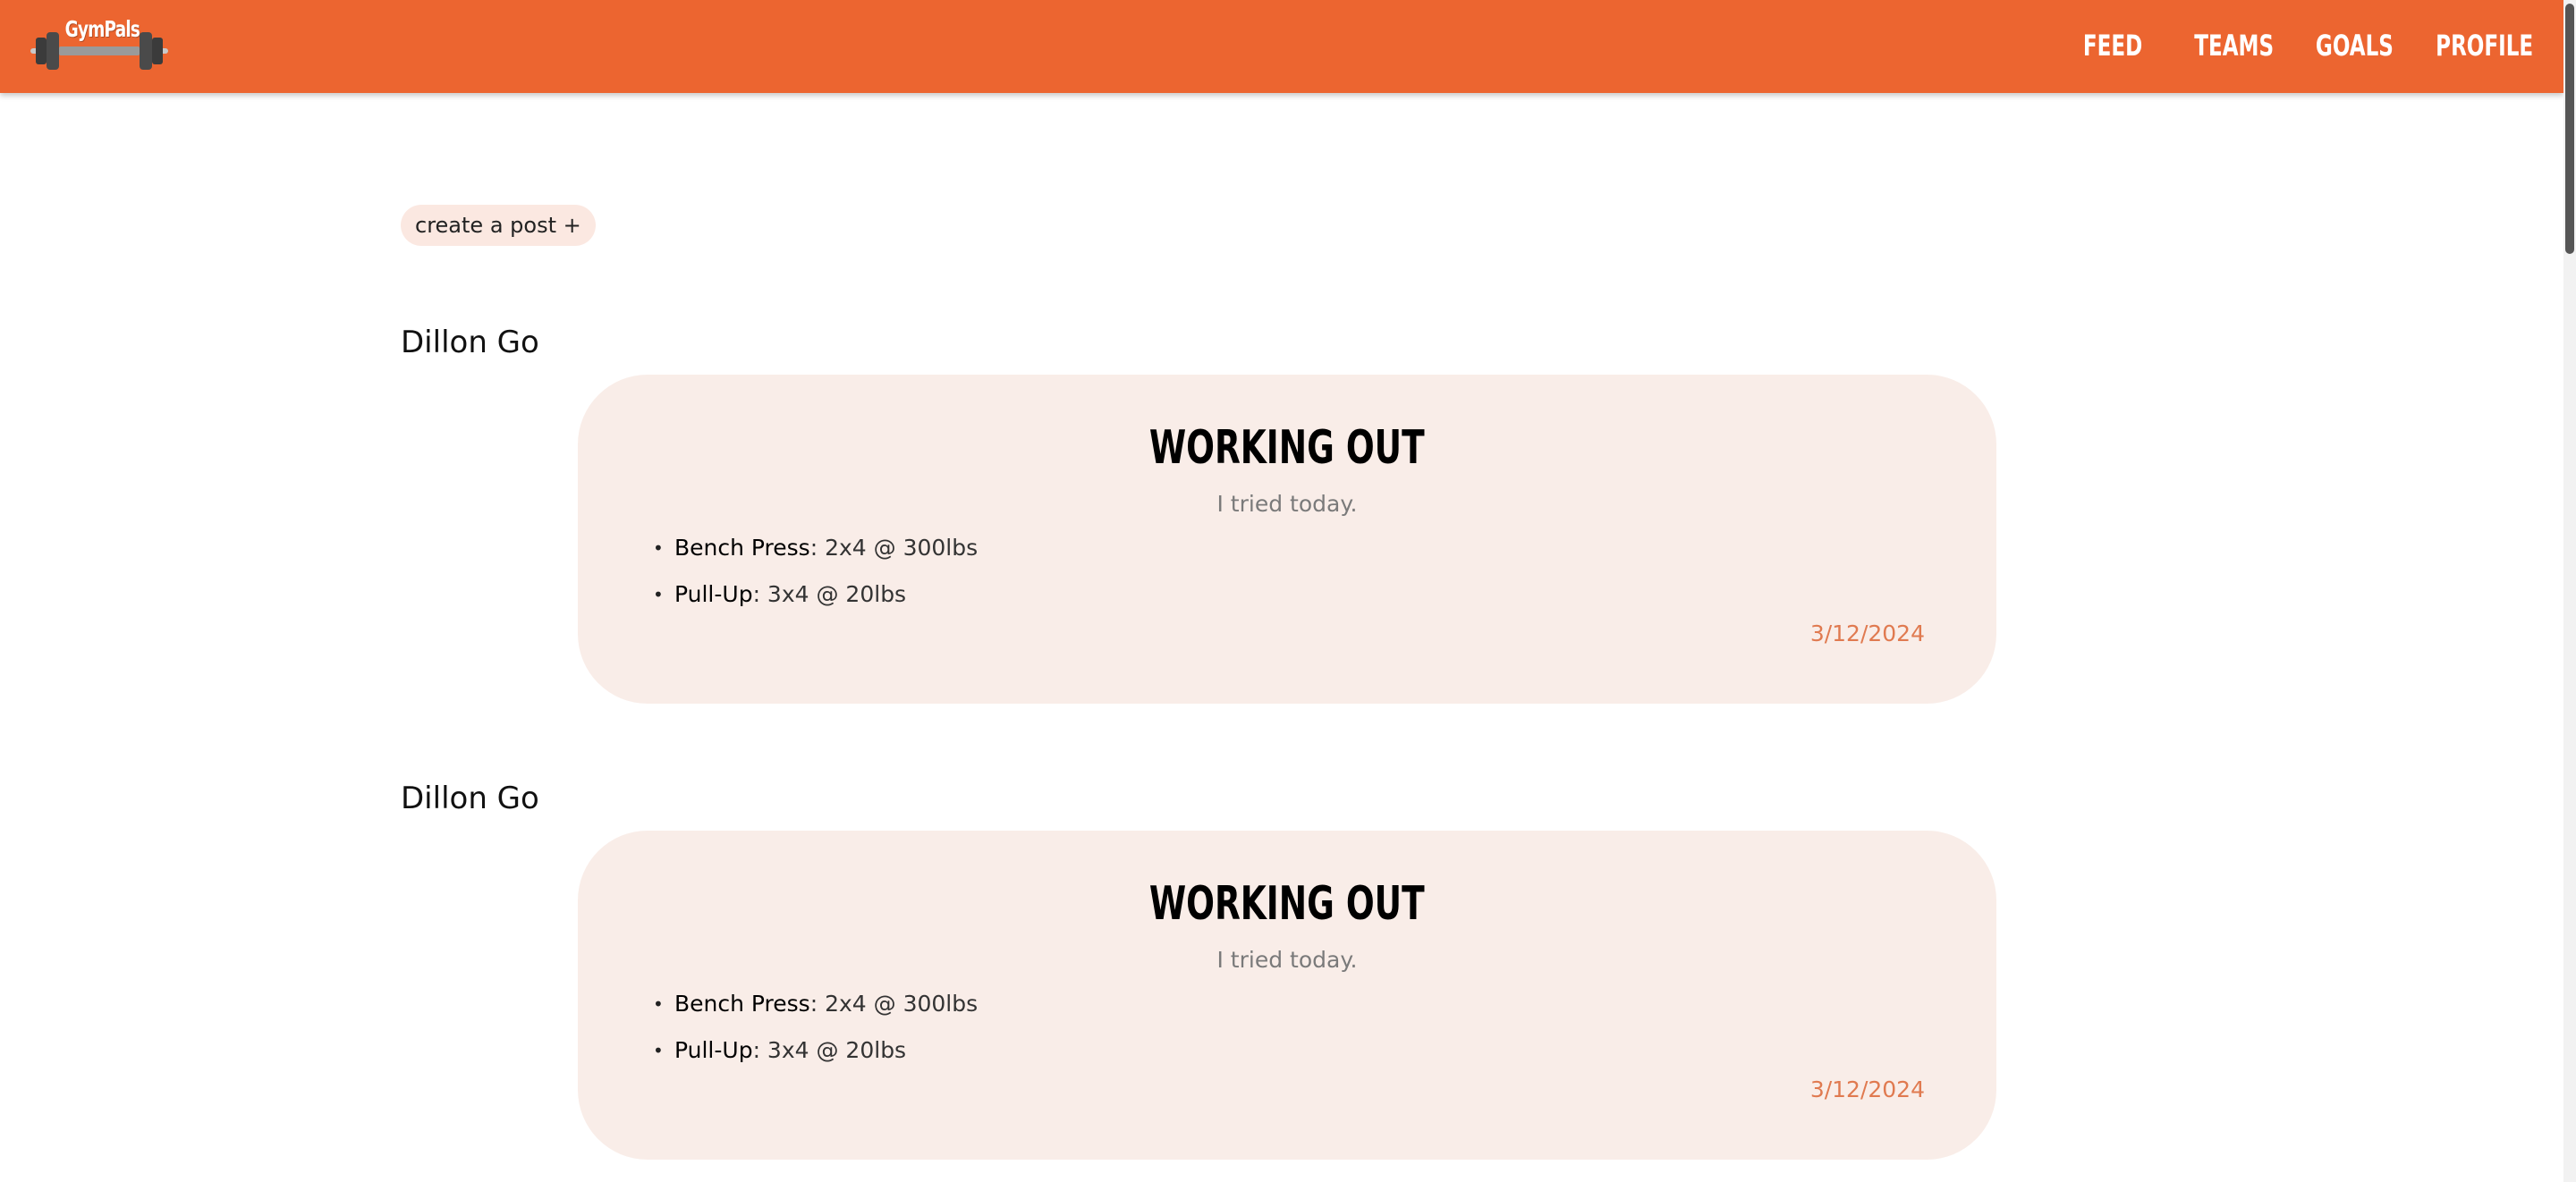 This screenshot has height=1182, width=2576. What do you see at coordinates (99, 51) in the screenshot?
I see `barbell-icon` at bounding box center [99, 51].